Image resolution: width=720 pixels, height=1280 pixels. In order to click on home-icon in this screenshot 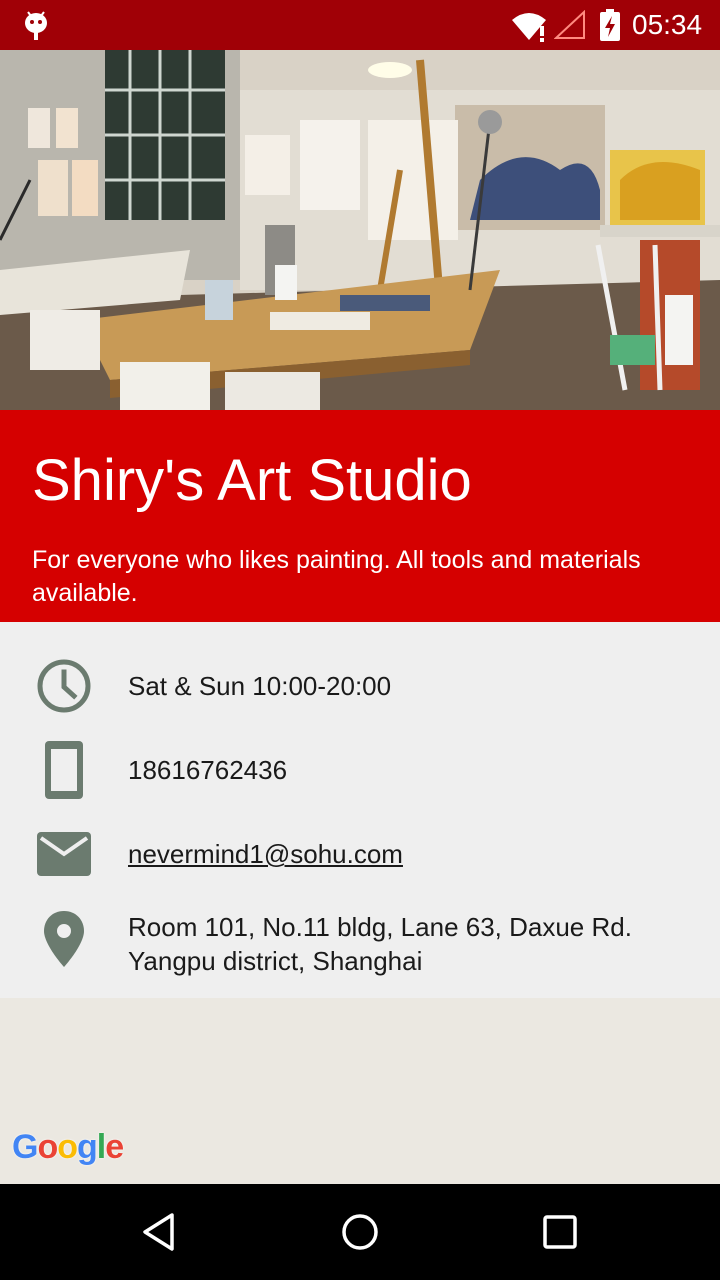, I will do `click(360, 1232)`.